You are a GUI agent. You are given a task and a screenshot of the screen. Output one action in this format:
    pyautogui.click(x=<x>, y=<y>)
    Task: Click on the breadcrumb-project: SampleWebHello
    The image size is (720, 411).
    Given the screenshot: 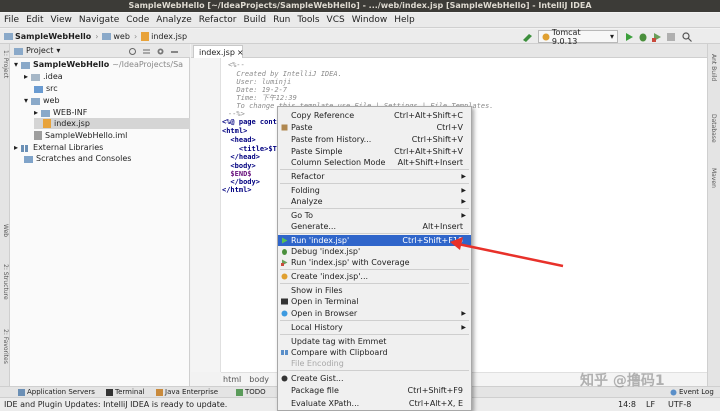 What is the action you would take?
    pyautogui.click(x=47, y=36)
    